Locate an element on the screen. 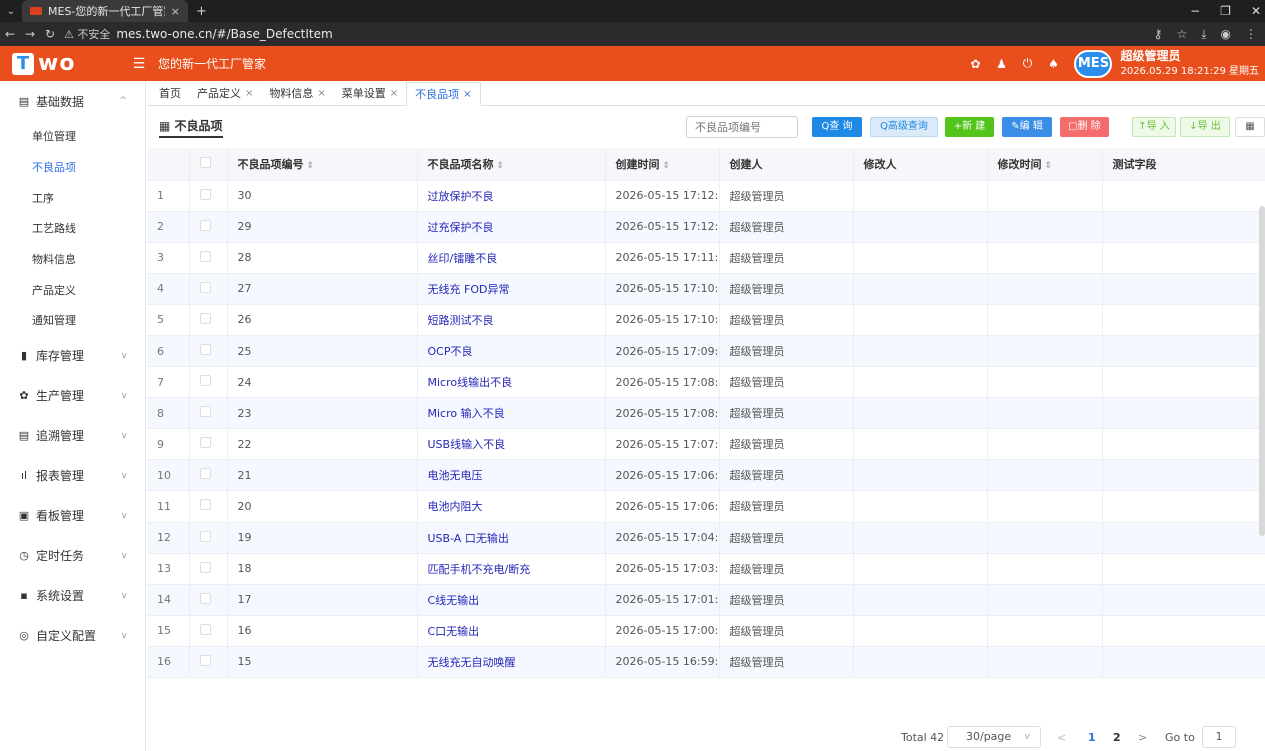 This screenshot has height=751, width=1265. minimize-icon: − is located at coordinates (1195, 11).